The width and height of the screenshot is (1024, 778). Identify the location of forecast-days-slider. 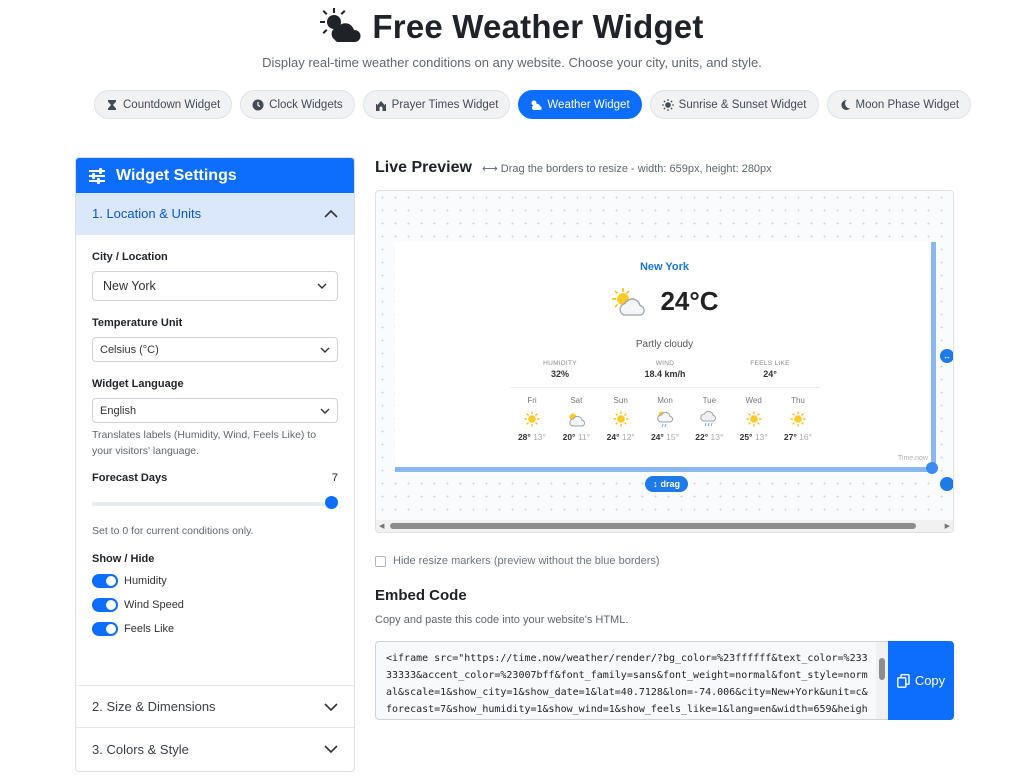
(215, 503).